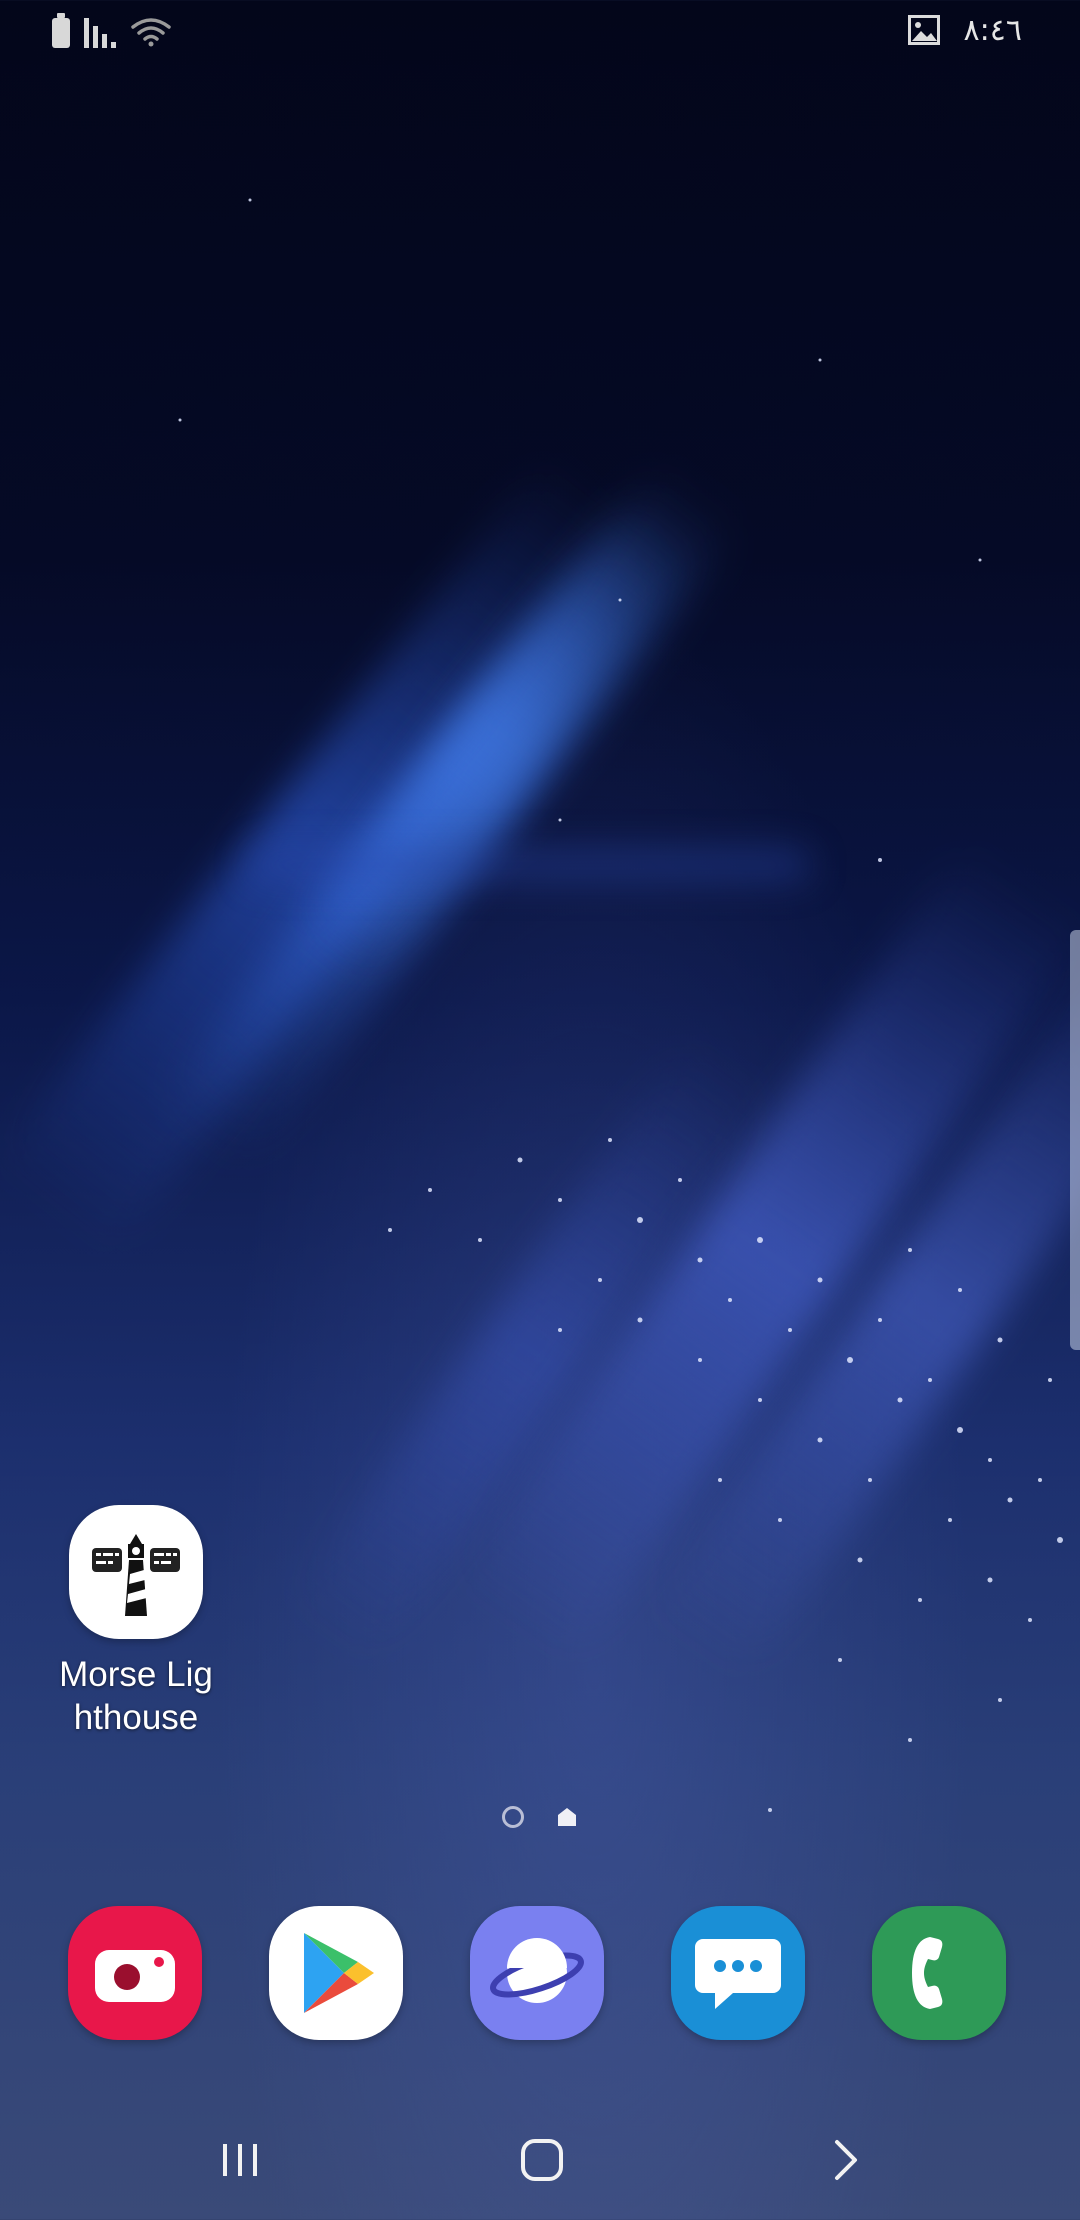  I want to click on status-icons-right: ٨:٤٦, so click(964, 30).